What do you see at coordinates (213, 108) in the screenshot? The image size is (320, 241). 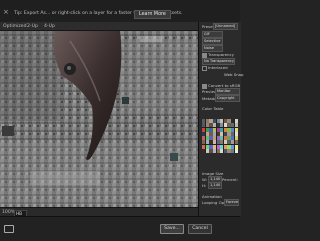 I see `color-table-label: Color Table` at bounding box center [213, 108].